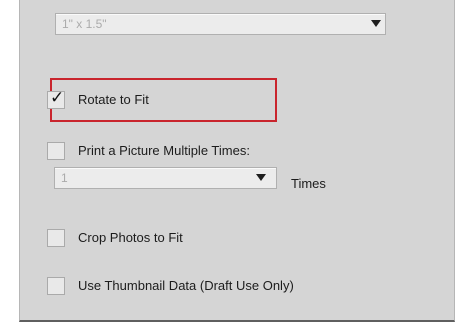  Describe the element at coordinates (84, 24) in the screenshot. I see `paper-size-value: 1" x 1.5"` at that location.